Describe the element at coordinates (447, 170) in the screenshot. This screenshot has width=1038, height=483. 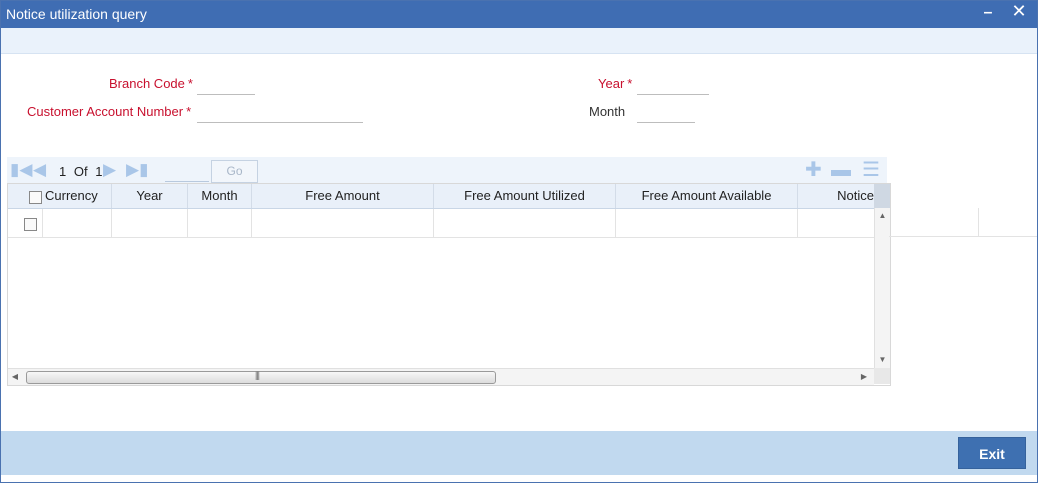
I see `grid-toolbar: ▮◀ ◀ 1 Of 1 ▶ ▶▮ Go ✚ ▬ ☰` at that location.